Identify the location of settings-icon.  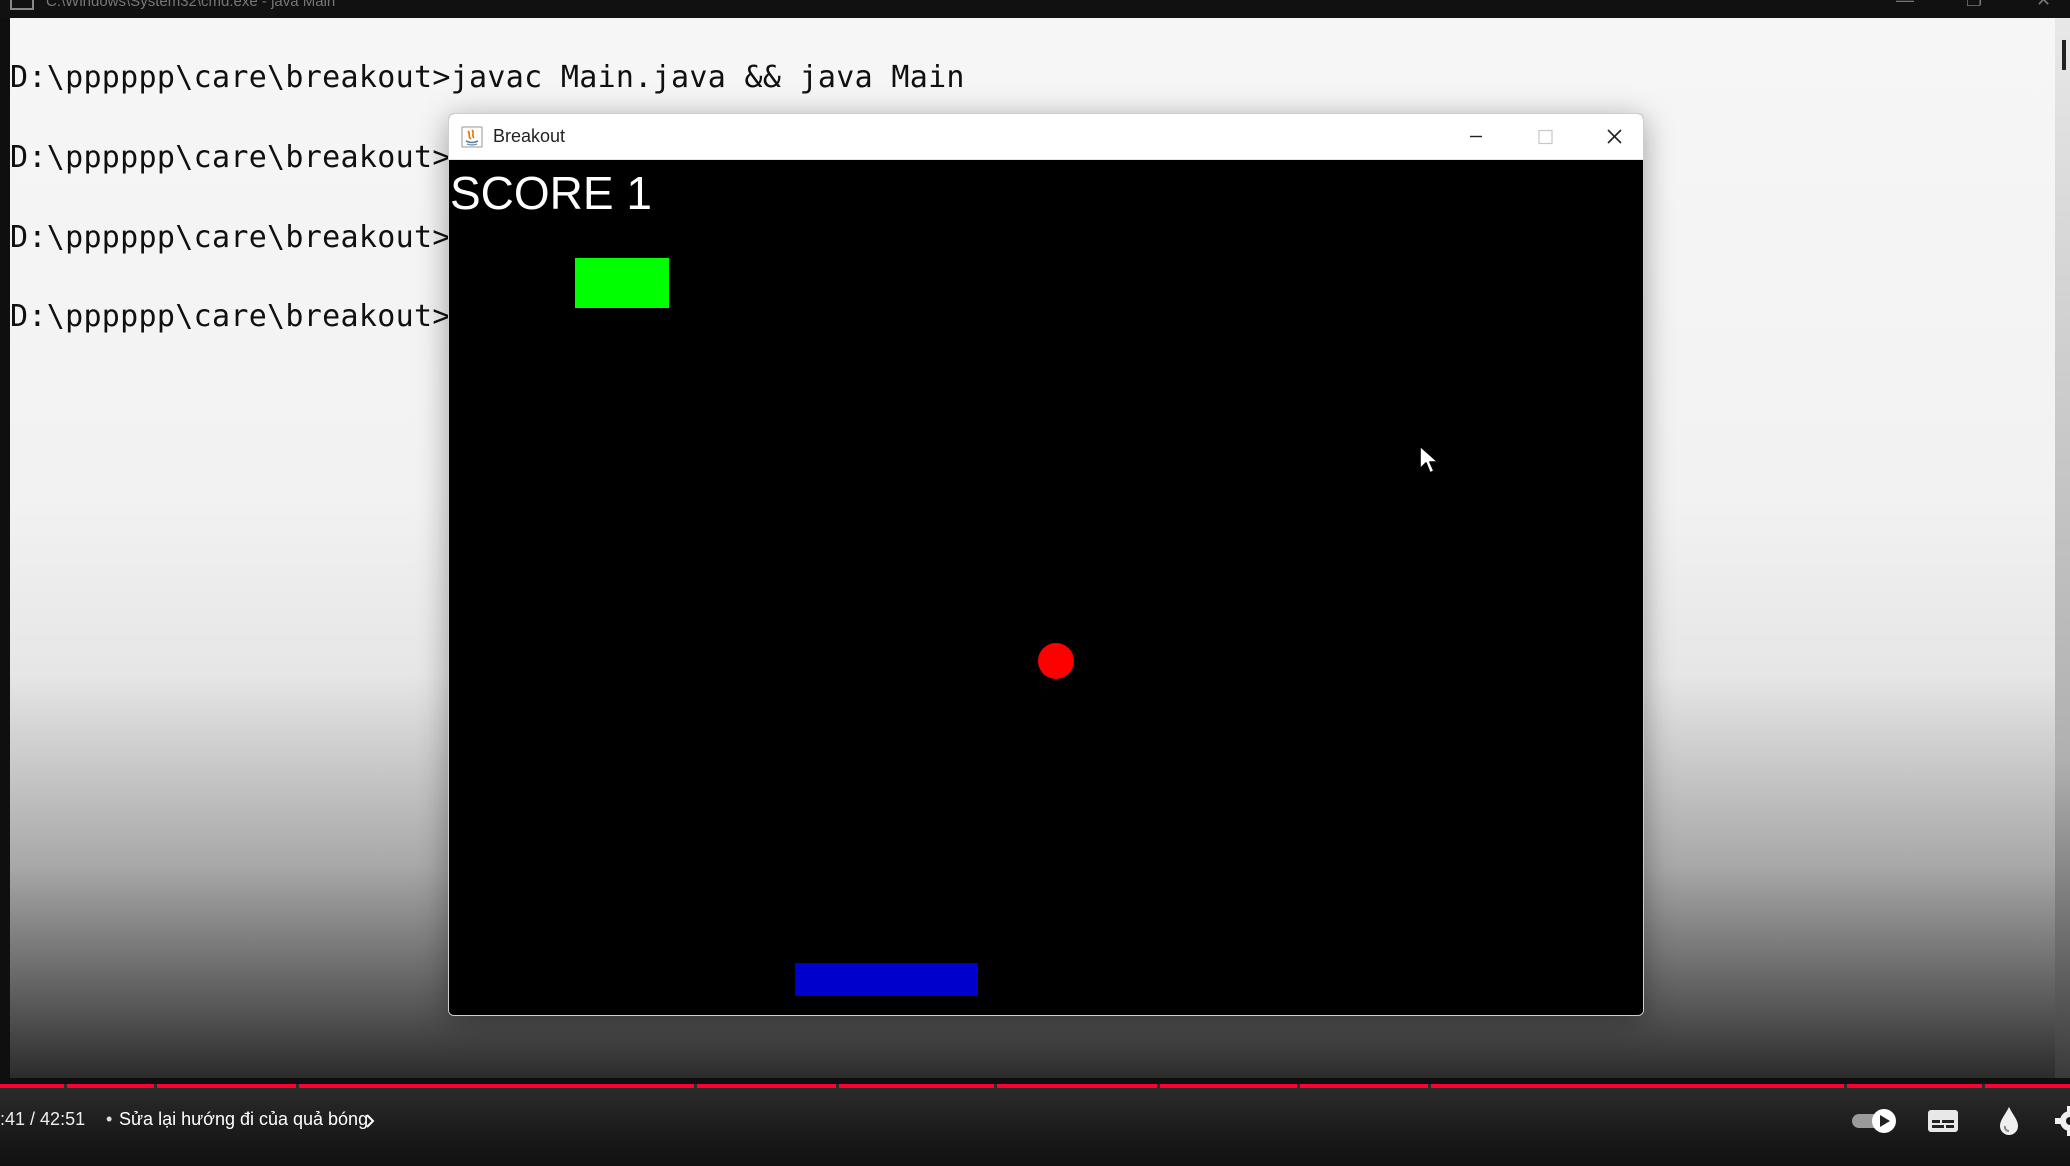
(2062, 1121).